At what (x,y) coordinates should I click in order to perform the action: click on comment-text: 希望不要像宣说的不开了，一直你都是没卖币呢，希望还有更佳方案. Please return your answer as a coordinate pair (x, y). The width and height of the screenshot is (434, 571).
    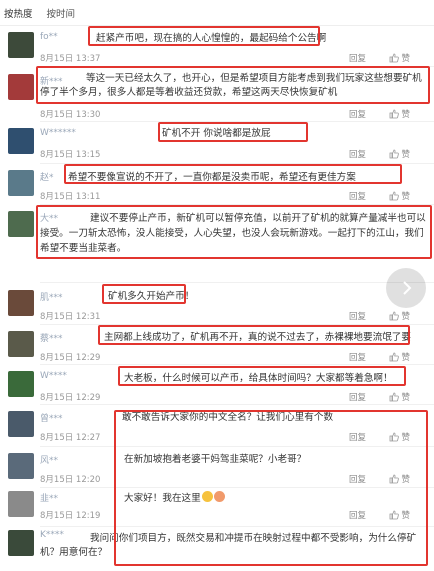
    Looking at the image, I should click on (212, 177).